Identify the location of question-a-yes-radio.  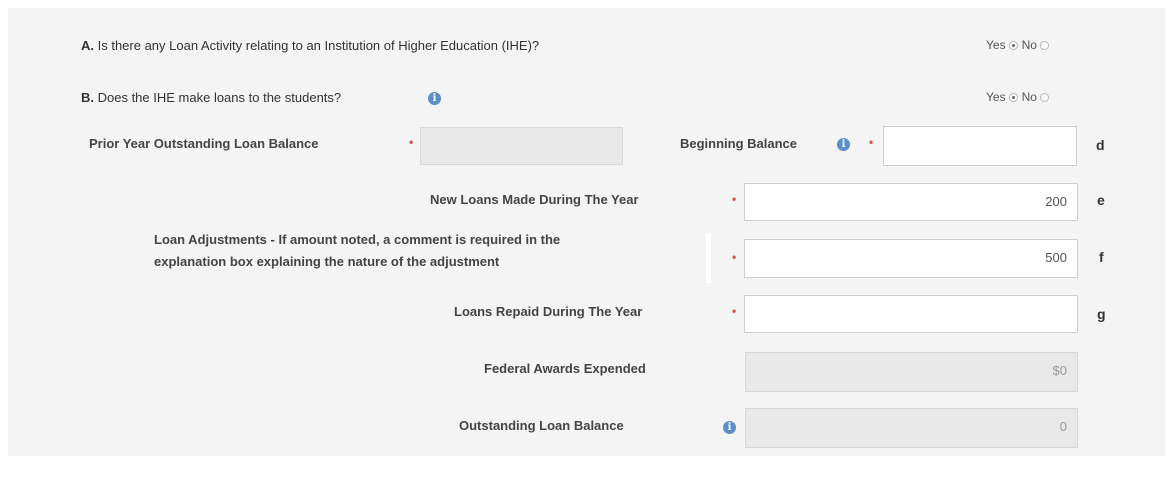
(1013, 45).